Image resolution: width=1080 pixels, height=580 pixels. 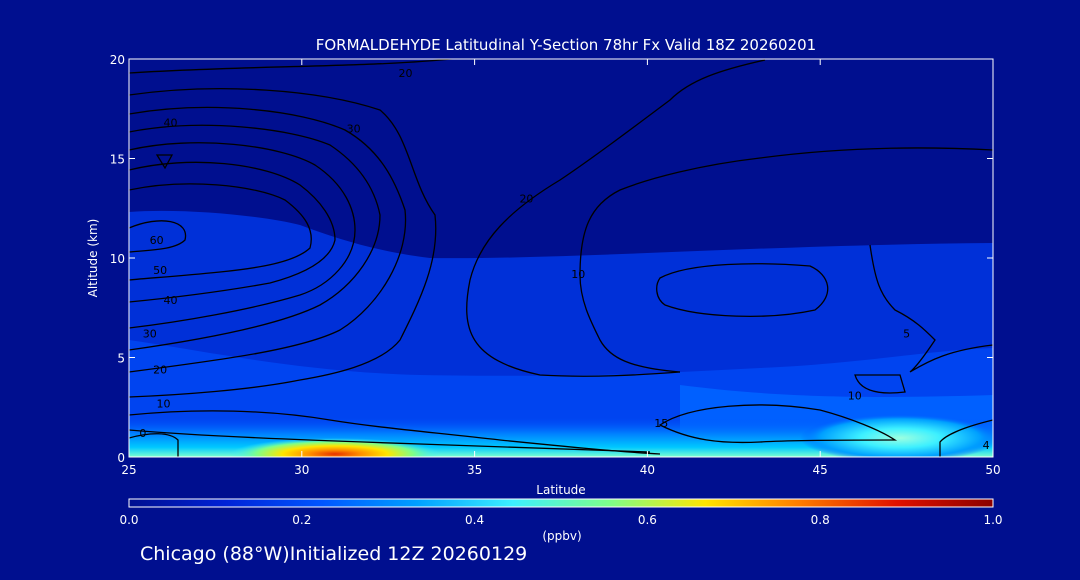 What do you see at coordinates (334, 554) in the screenshot?
I see `initialization-label: Chicago (88°W)Initialized 12Z 20260129` at bounding box center [334, 554].